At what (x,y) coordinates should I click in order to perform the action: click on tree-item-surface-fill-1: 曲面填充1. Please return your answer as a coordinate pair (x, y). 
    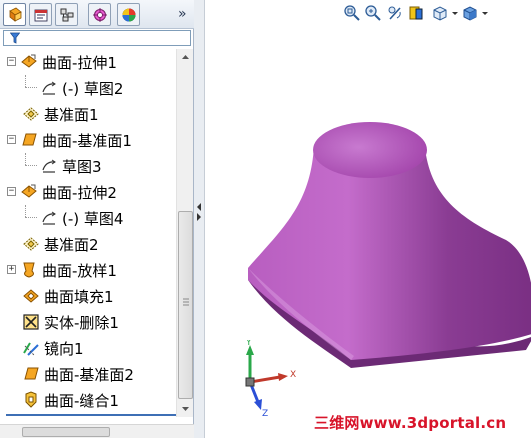
    Looking at the image, I should click on (88, 296).